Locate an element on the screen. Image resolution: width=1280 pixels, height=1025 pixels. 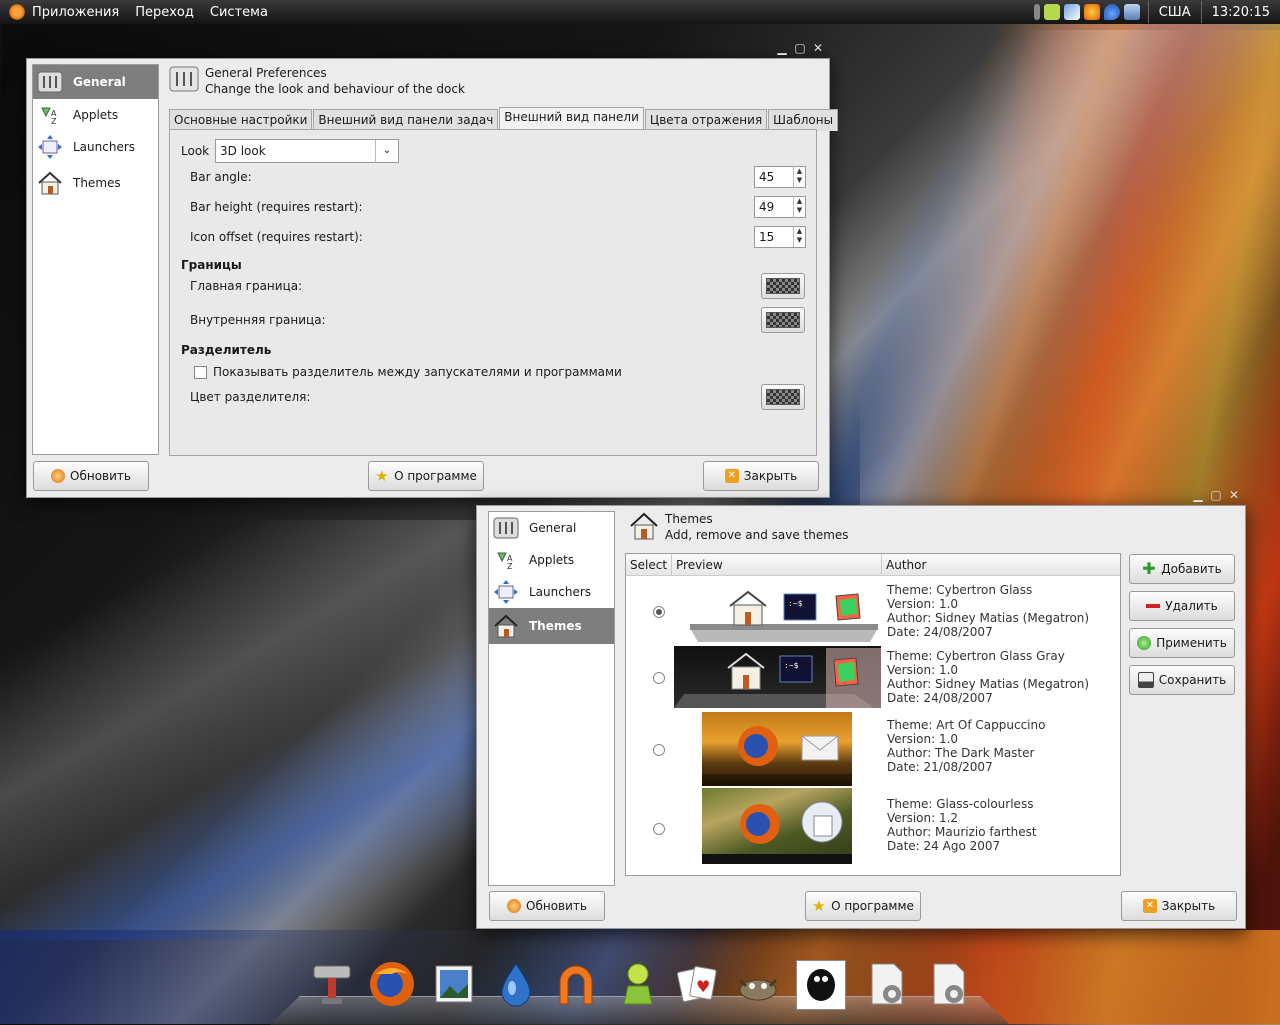
remove-button-label: Удалить is located at coordinates (1191, 606).